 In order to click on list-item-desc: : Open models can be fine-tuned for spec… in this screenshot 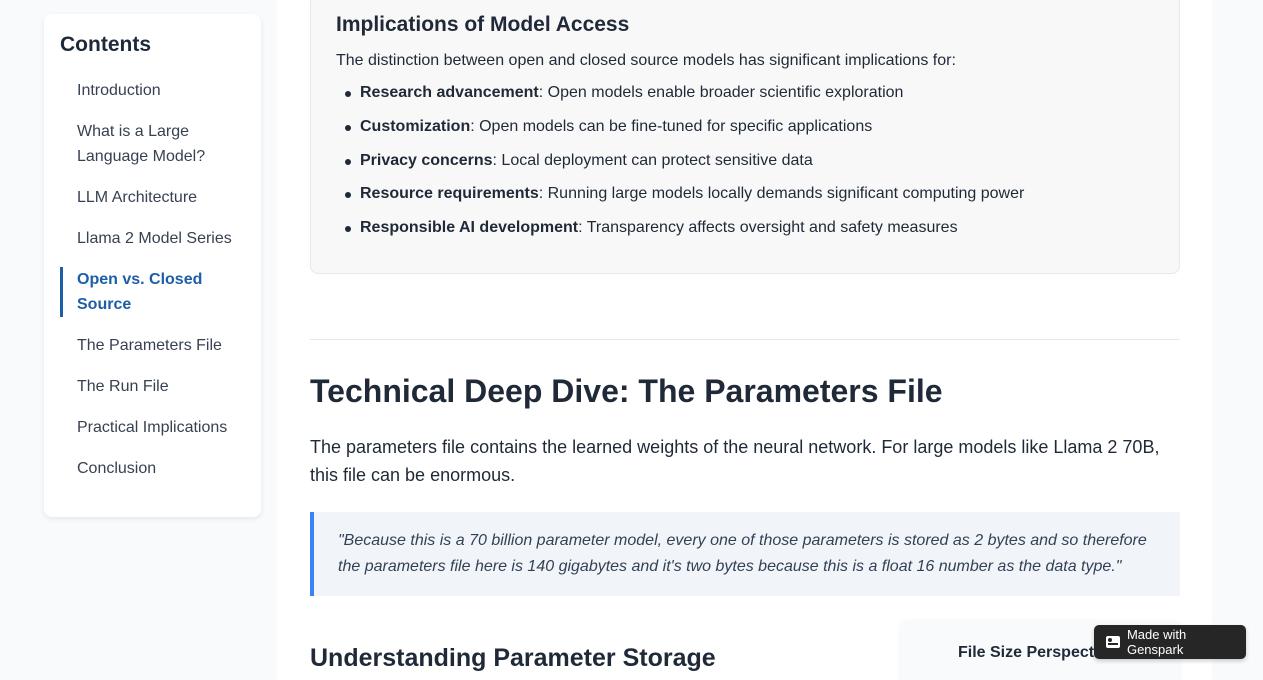, I will do `click(671, 126)`.